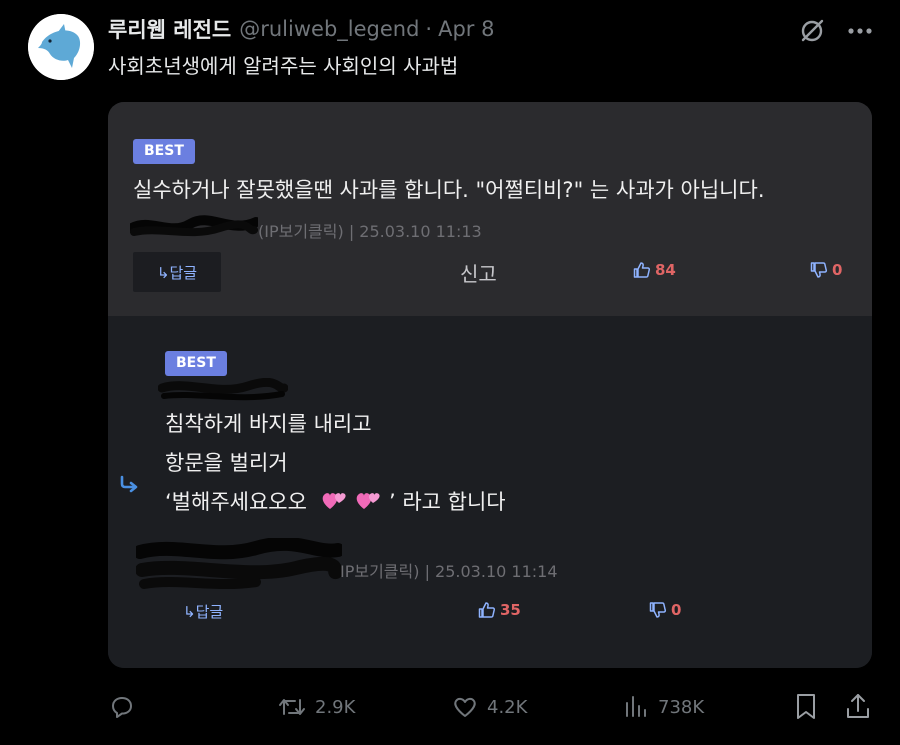 This screenshot has width=900, height=745. What do you see at coordinates (283, 66) in the screenshot?
I see `tweet-text: 사회초년생에게 알려주는 사회인의 사과법` at bounding box center [283, 66].